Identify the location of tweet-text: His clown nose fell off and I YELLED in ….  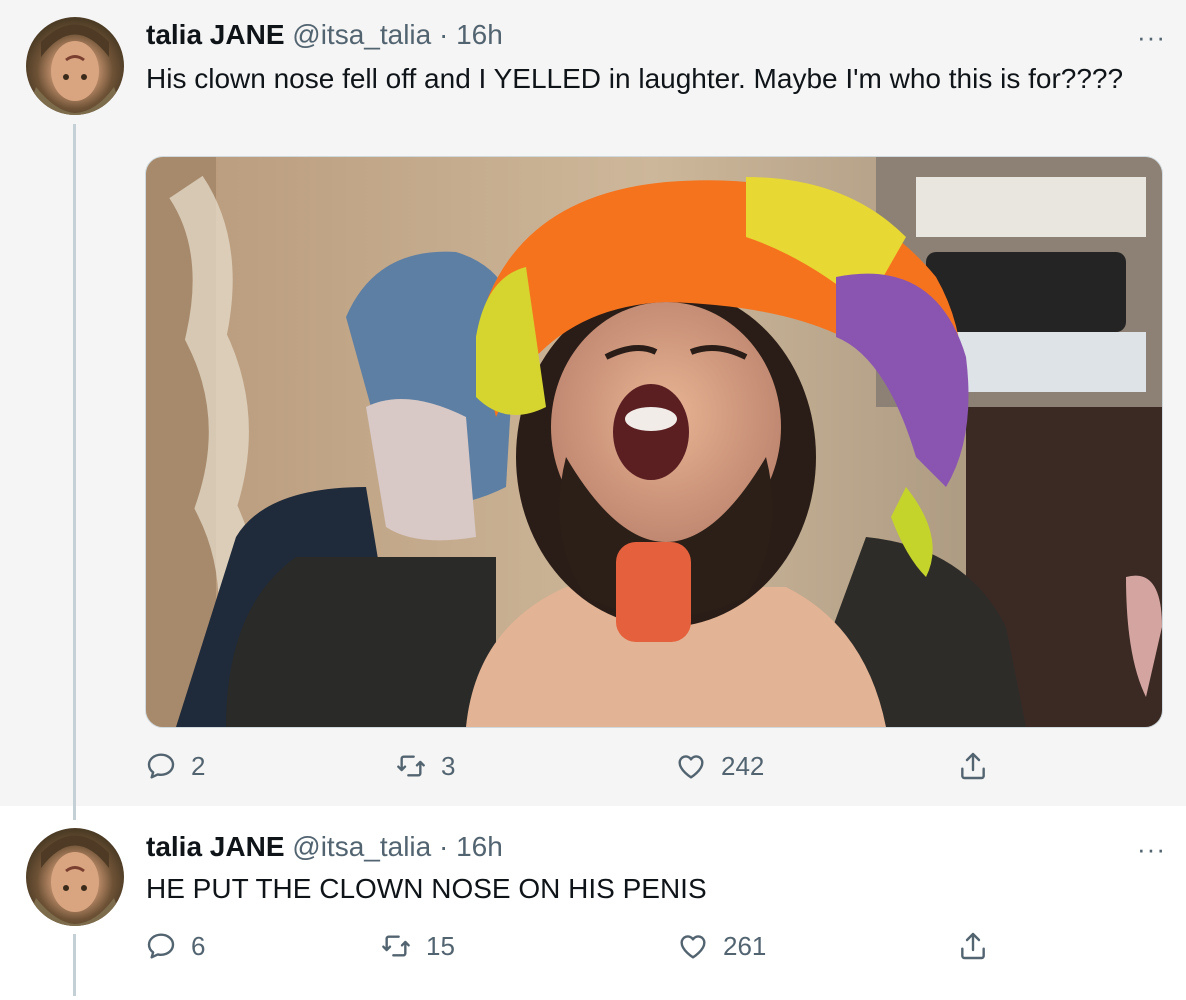
(635, 78).